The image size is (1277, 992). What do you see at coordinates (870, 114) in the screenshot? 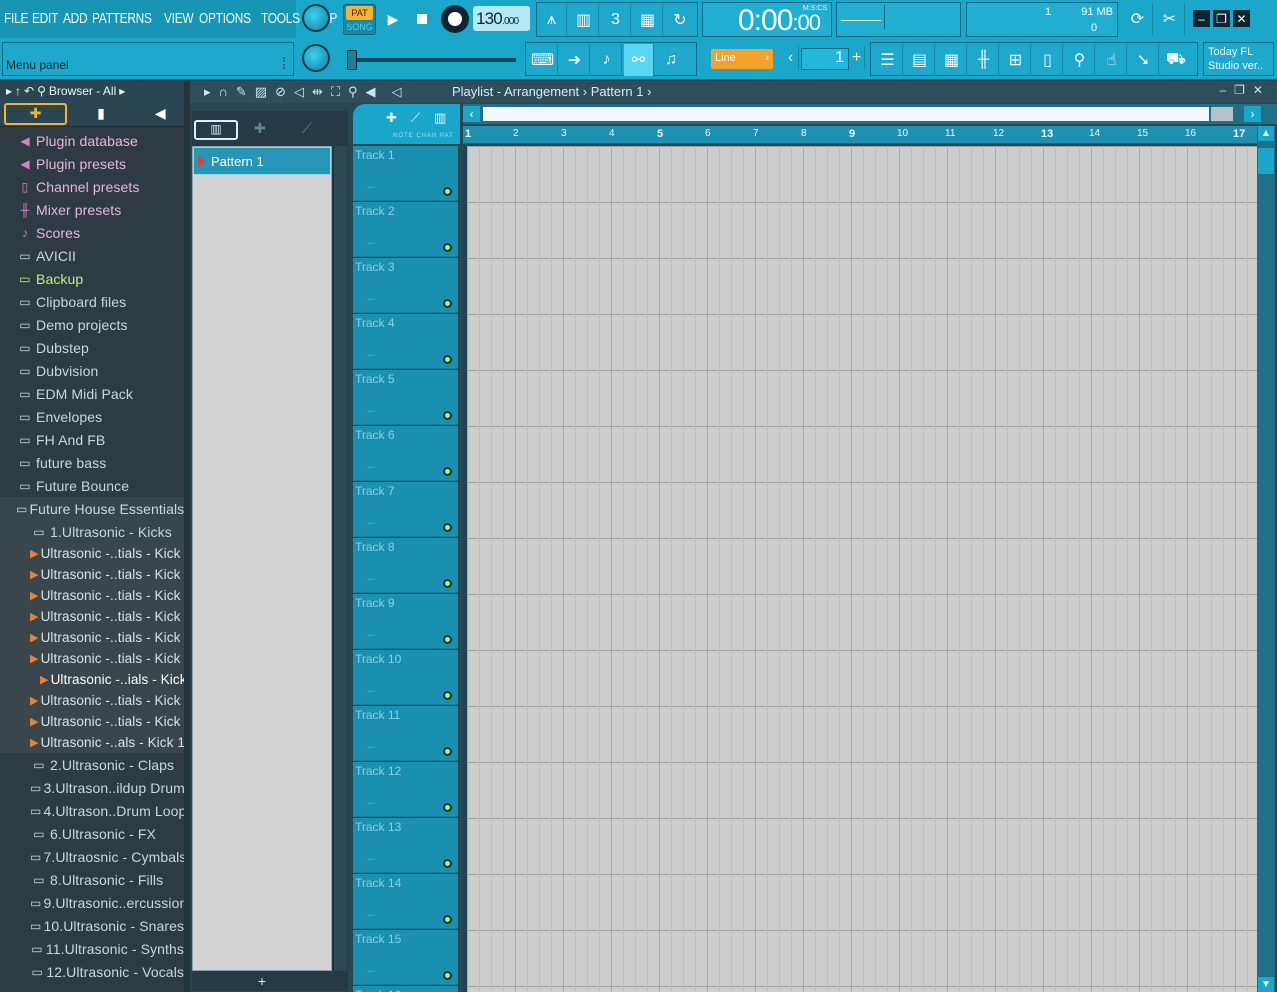
I see `horizontal-scrollbar: ‹ ›` at bounding box center [870, 114].